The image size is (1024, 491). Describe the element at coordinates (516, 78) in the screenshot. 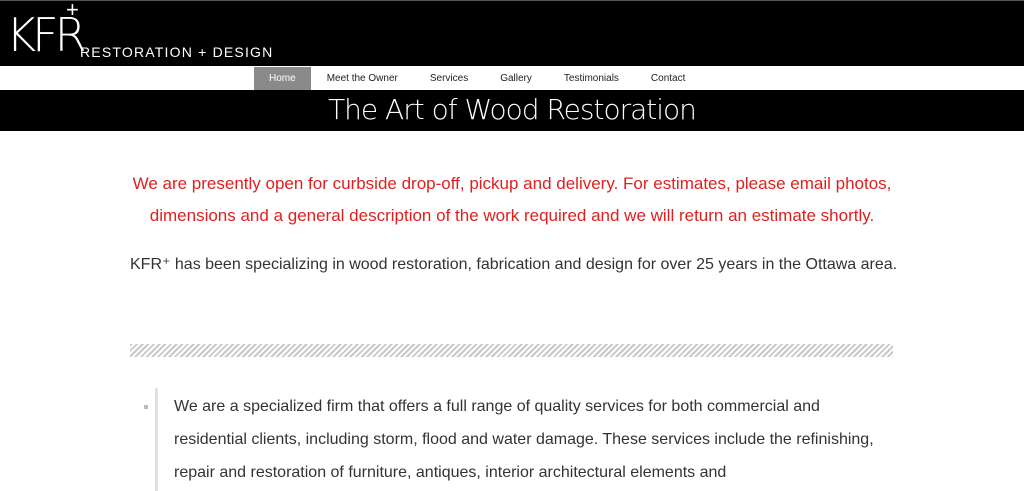

I see `nav-gallery: Gallery` at that location.